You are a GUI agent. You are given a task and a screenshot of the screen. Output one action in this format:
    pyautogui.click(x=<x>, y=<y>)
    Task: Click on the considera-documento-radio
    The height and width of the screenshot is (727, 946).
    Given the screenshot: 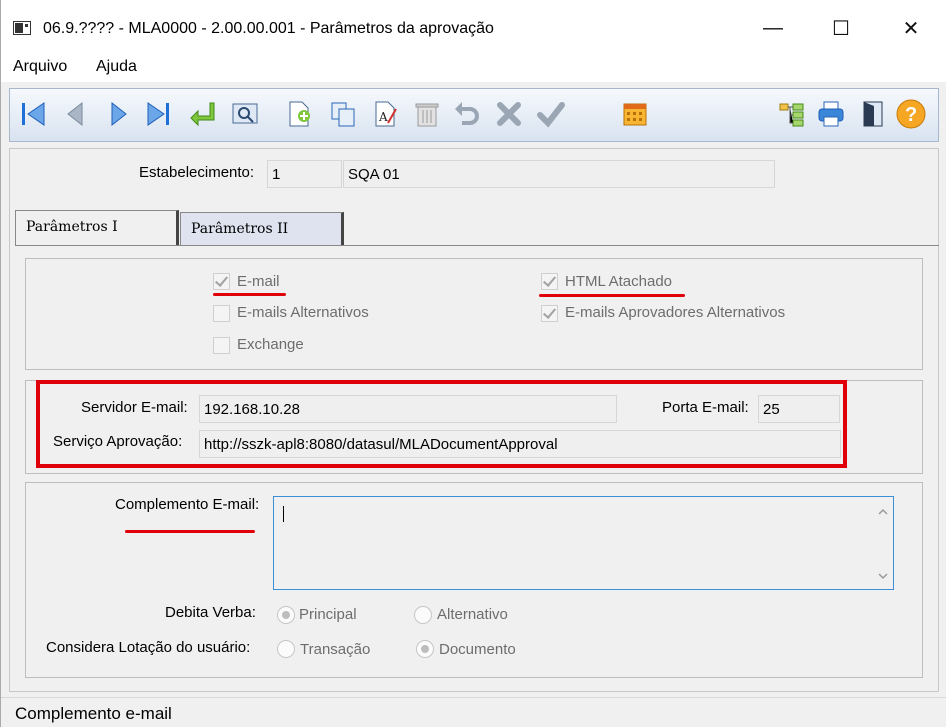 What is the action you would take?
    pyautogui.click(x=425, y=649)
    